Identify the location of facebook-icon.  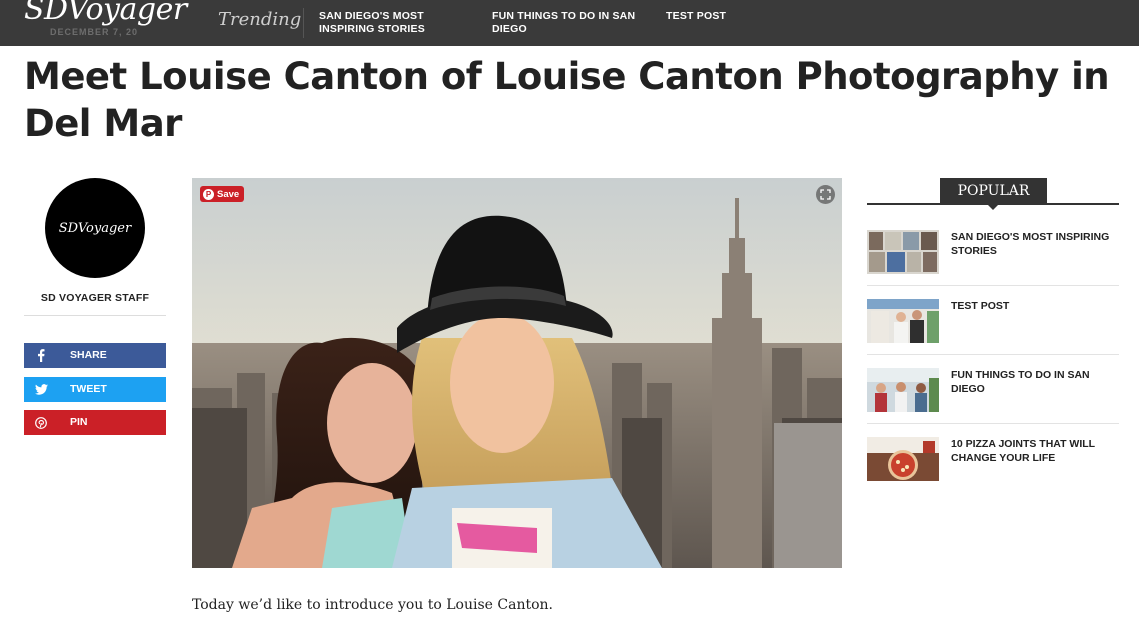
(41, 355).